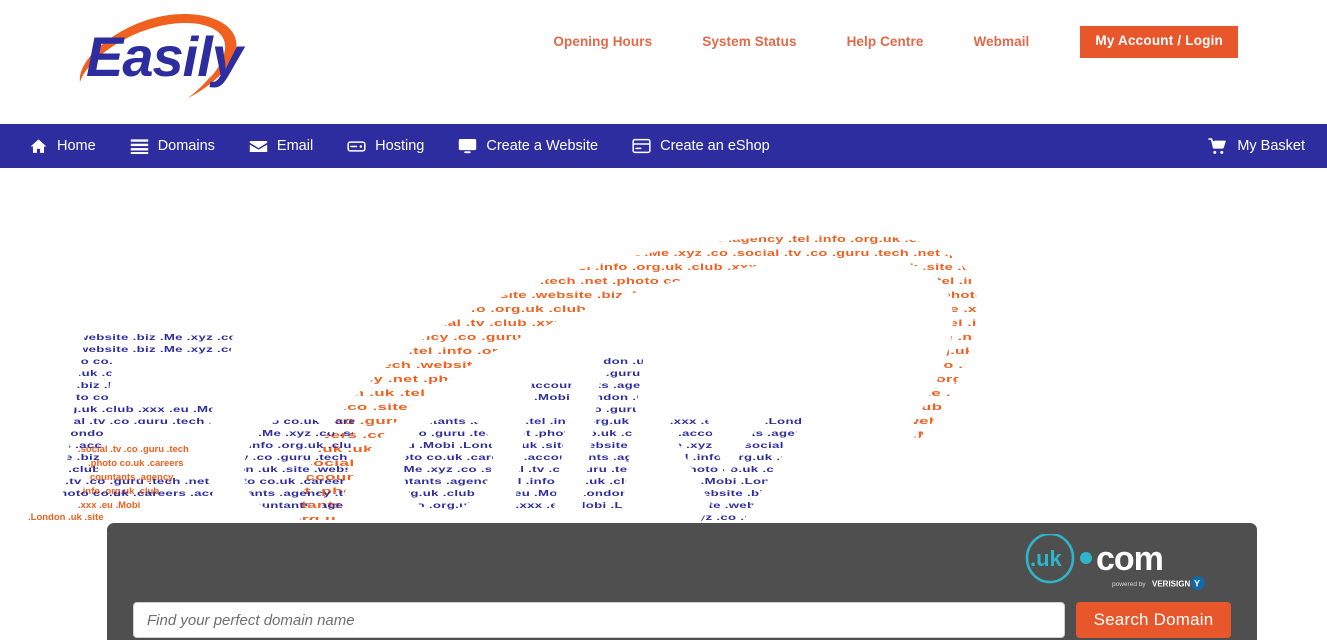 The image size is (1327, 640). What do you see at coordinates (599, 620) in the screenshot?
I see `domain-search-input` at bounding box center [599, 620].